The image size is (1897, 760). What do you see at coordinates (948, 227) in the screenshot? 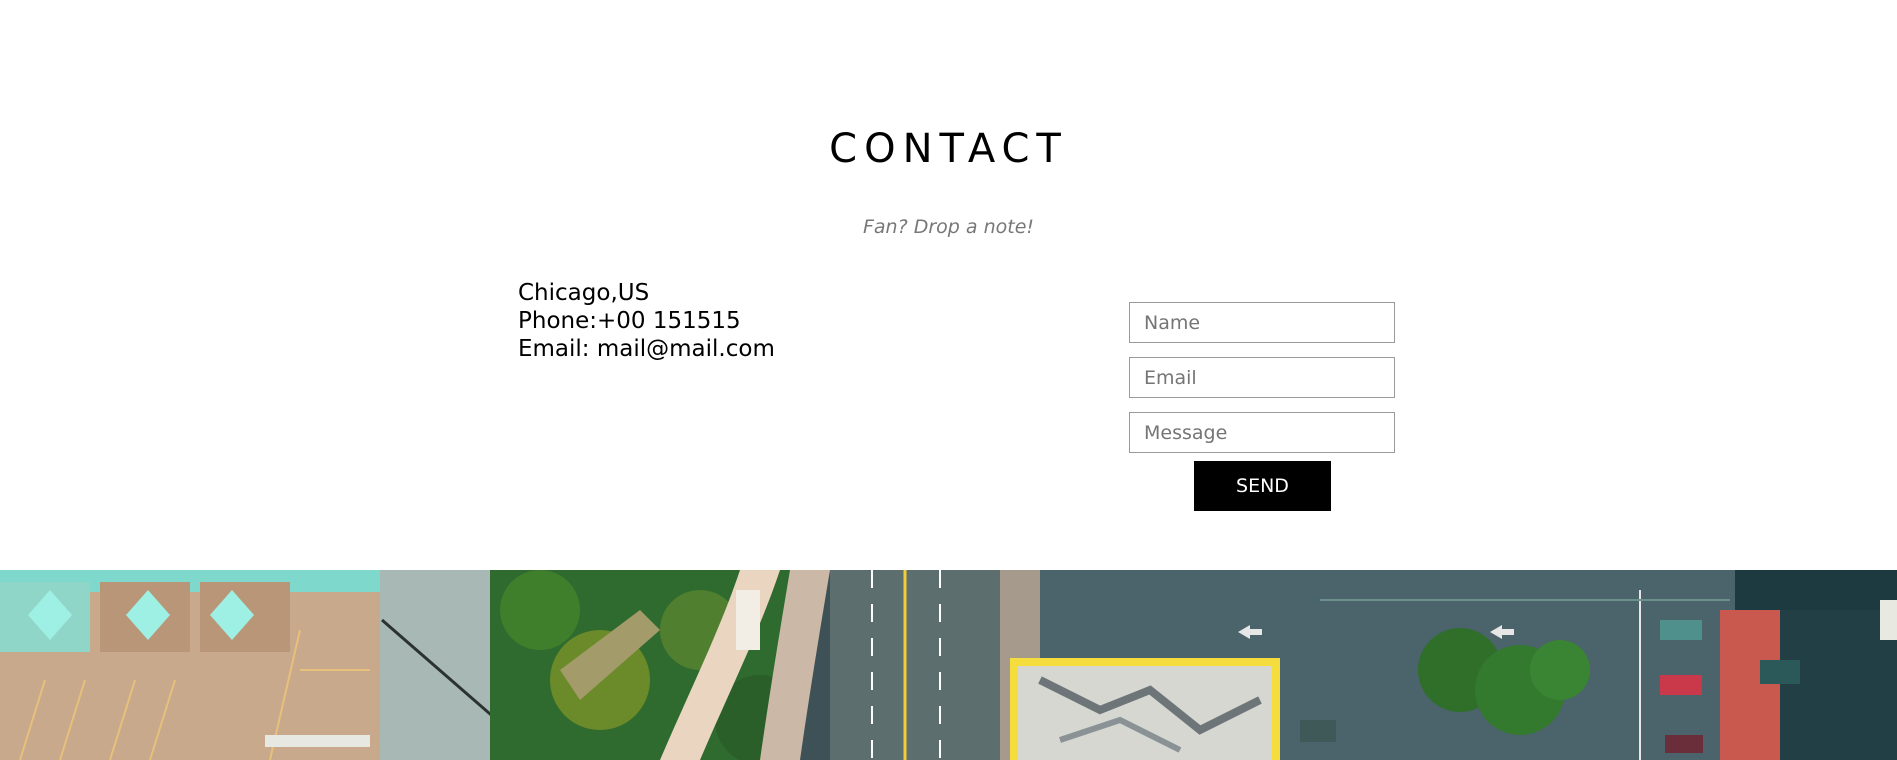
I see `contact-subtitle: Fan? Drop a note!` at bounding box center [948, 227].